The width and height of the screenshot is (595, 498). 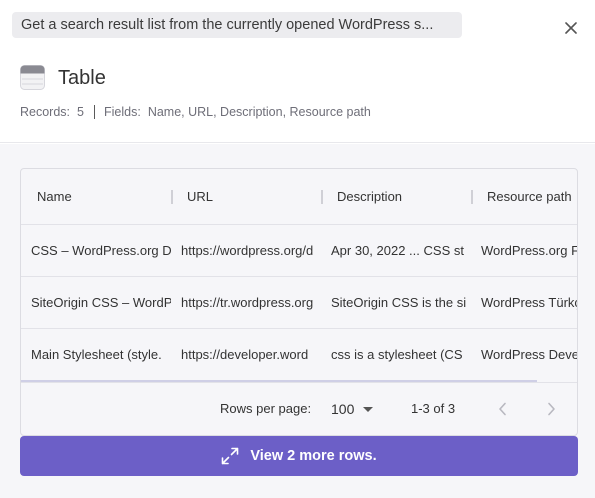 I want to click on close-icon, so click(x=571, y=28).